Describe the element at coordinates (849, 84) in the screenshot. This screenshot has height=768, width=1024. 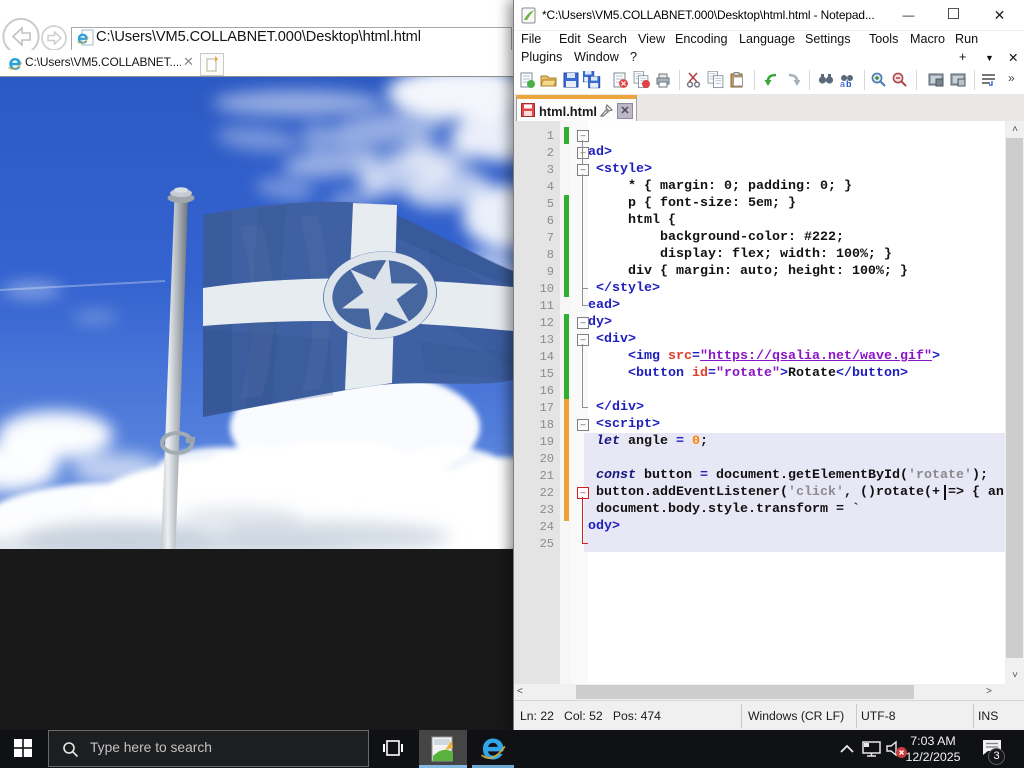
I see `svg-text: b` at that location.